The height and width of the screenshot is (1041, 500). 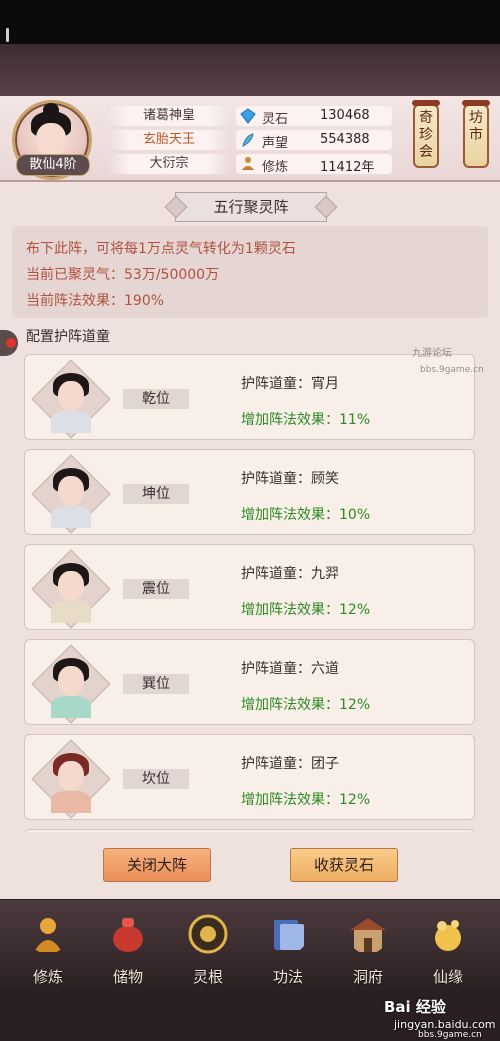 What do you see at coordinates (250, 22) in the screenshot?
I see `status-bar` at bounding box center [250, 22].